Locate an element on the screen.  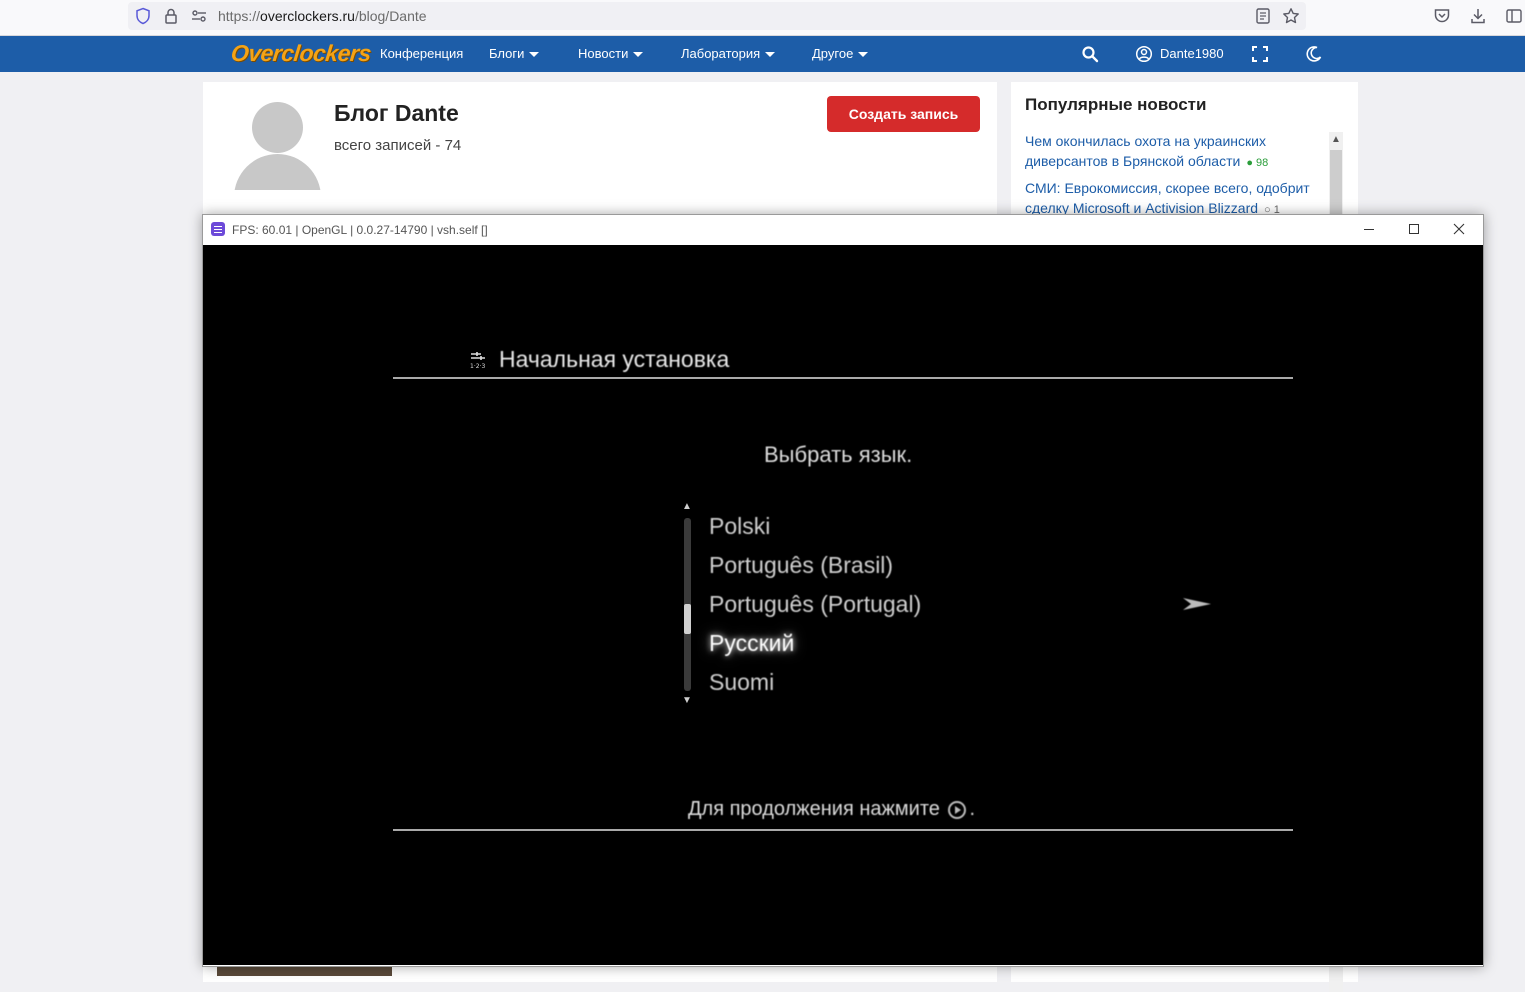
url-text: https://overclockers.ru/blog/Dante is located at coordinates (322, 16).